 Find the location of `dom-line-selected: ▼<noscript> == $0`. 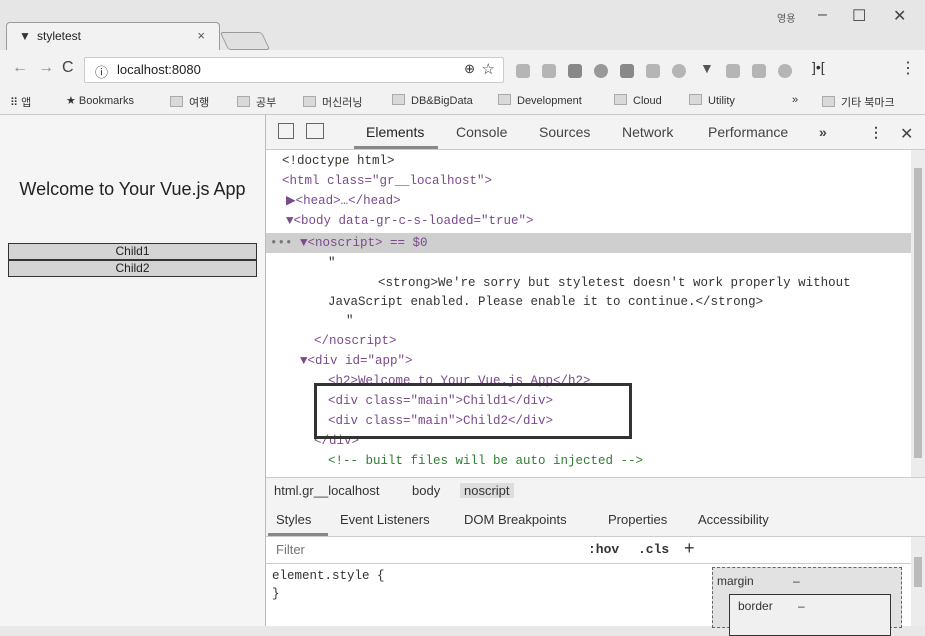

dom-line-selected: ▼<noscript> == $0 is located at coordinates (364, 243).